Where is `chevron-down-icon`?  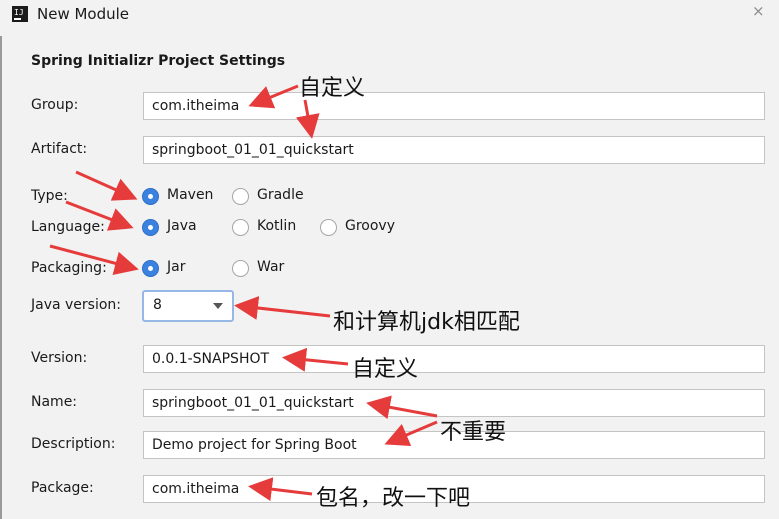
chevron-down-icon is located at coordinates (218, 306).